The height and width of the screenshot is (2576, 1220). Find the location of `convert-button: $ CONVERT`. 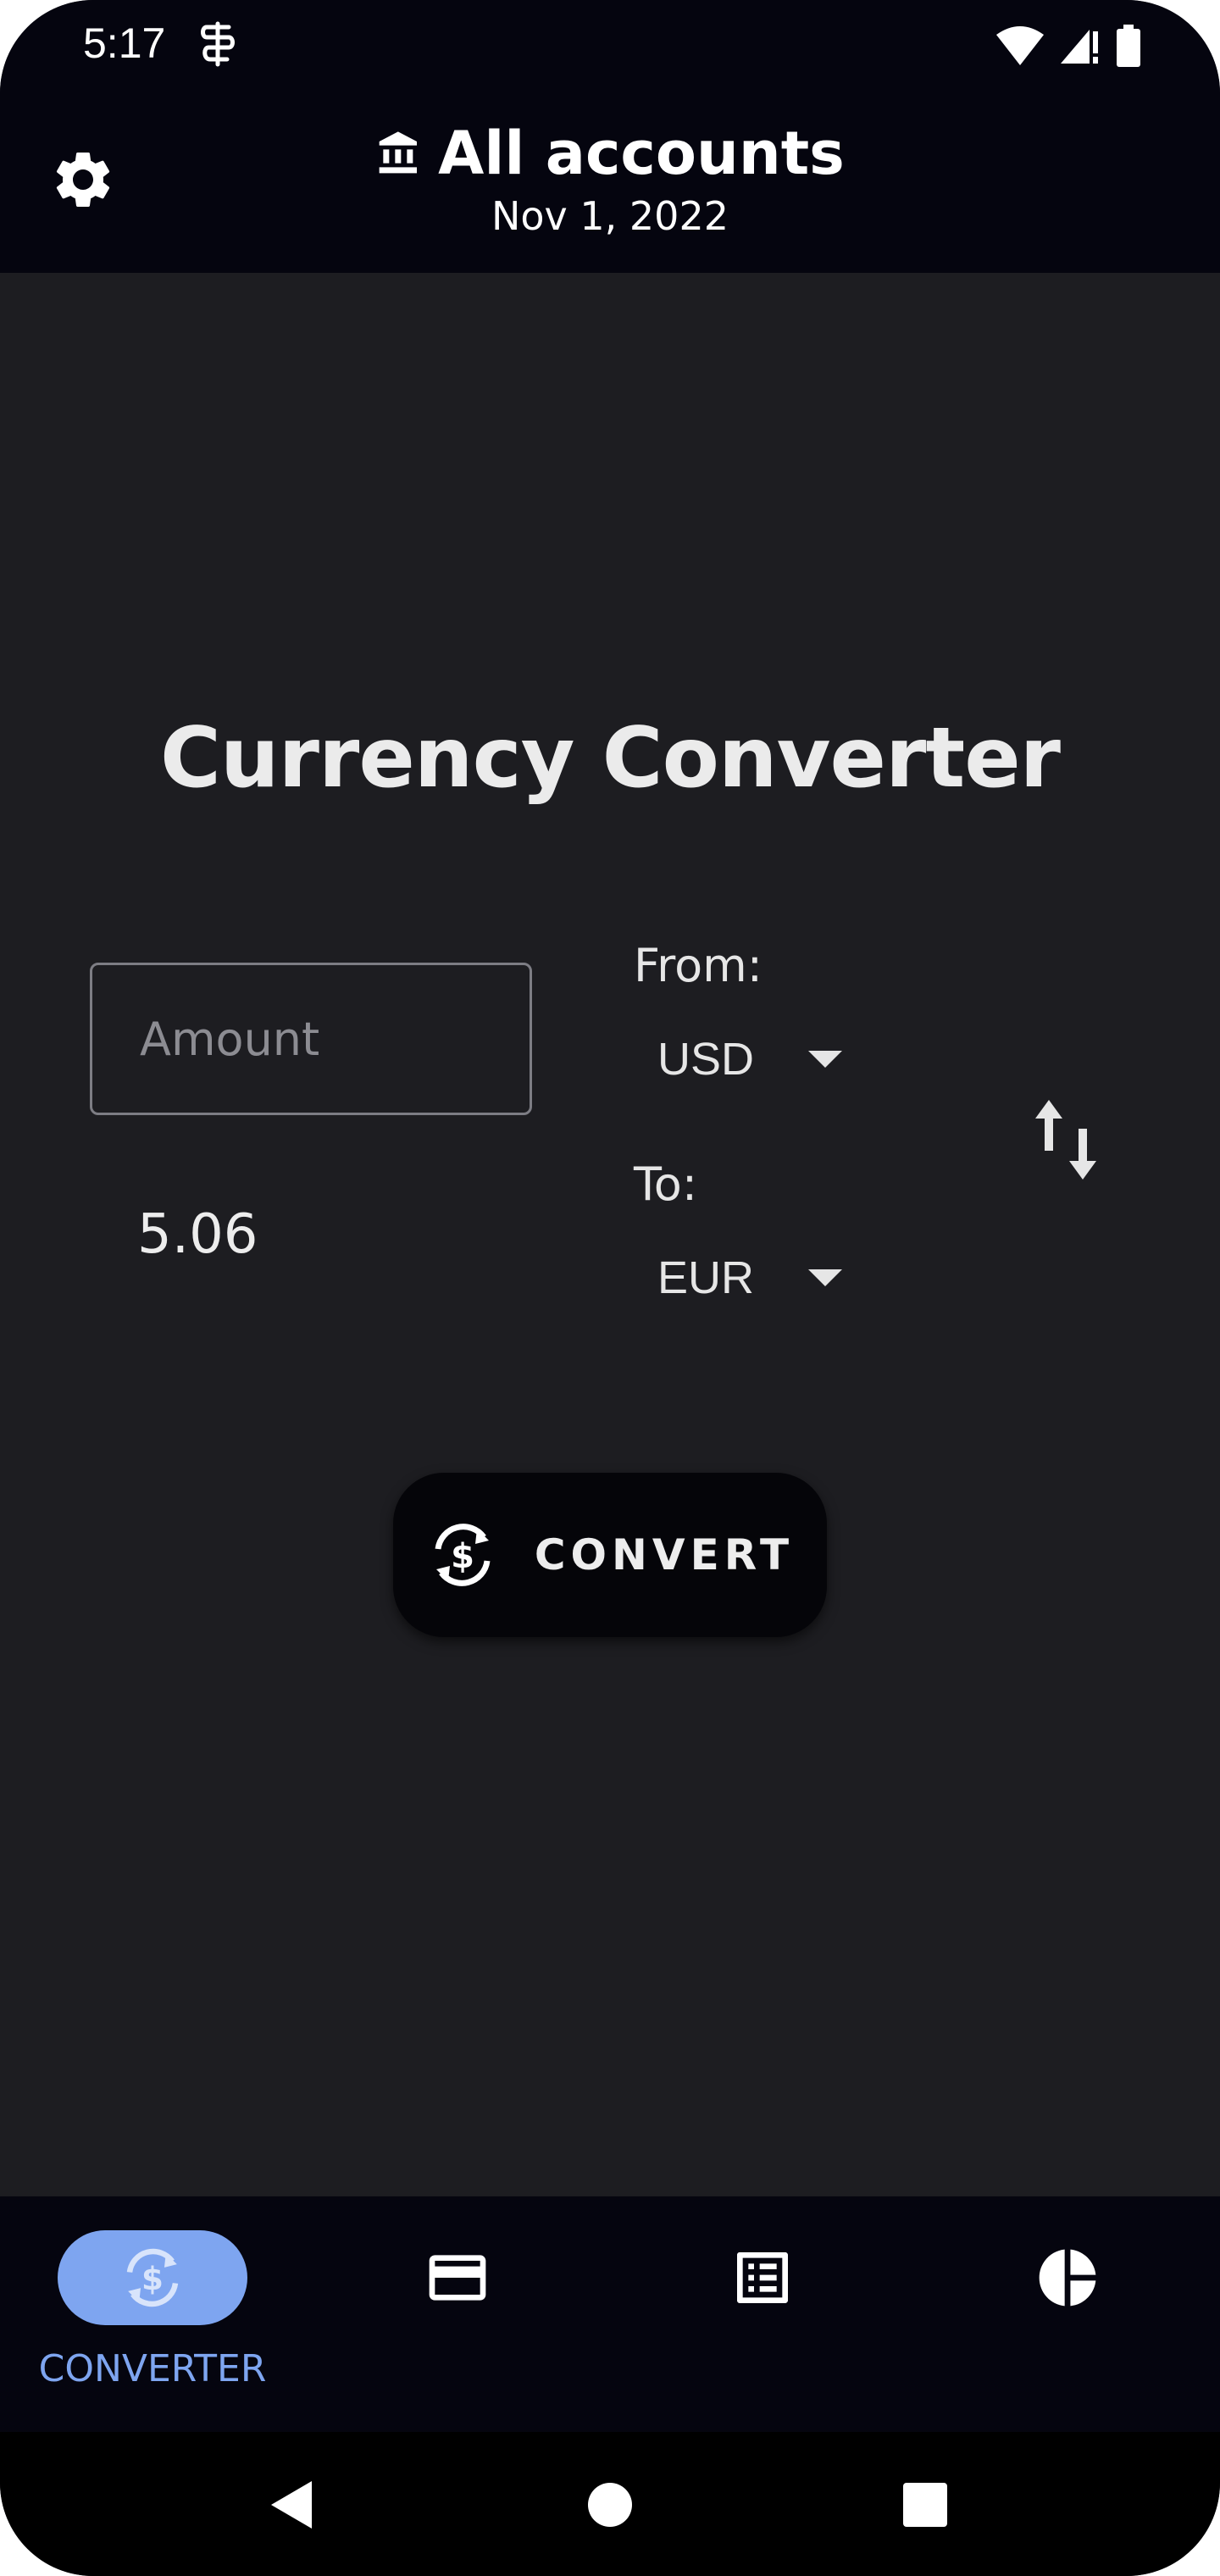

convert-button: $ CONVERT is located at coordinates (610, 1555).